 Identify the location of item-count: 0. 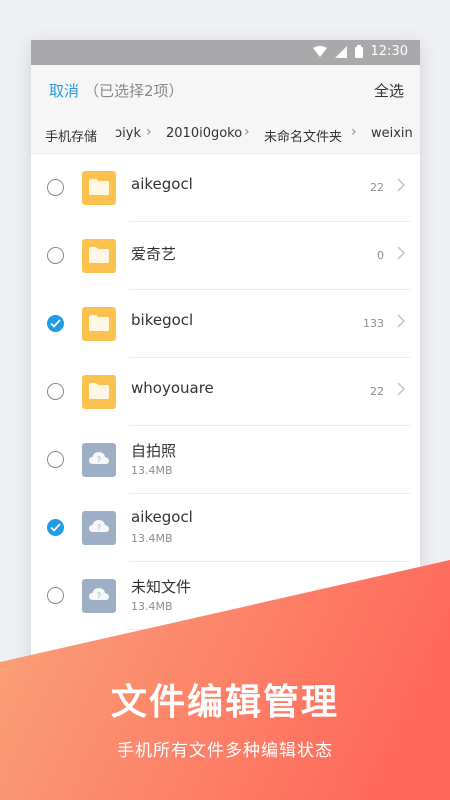
(380, 255).